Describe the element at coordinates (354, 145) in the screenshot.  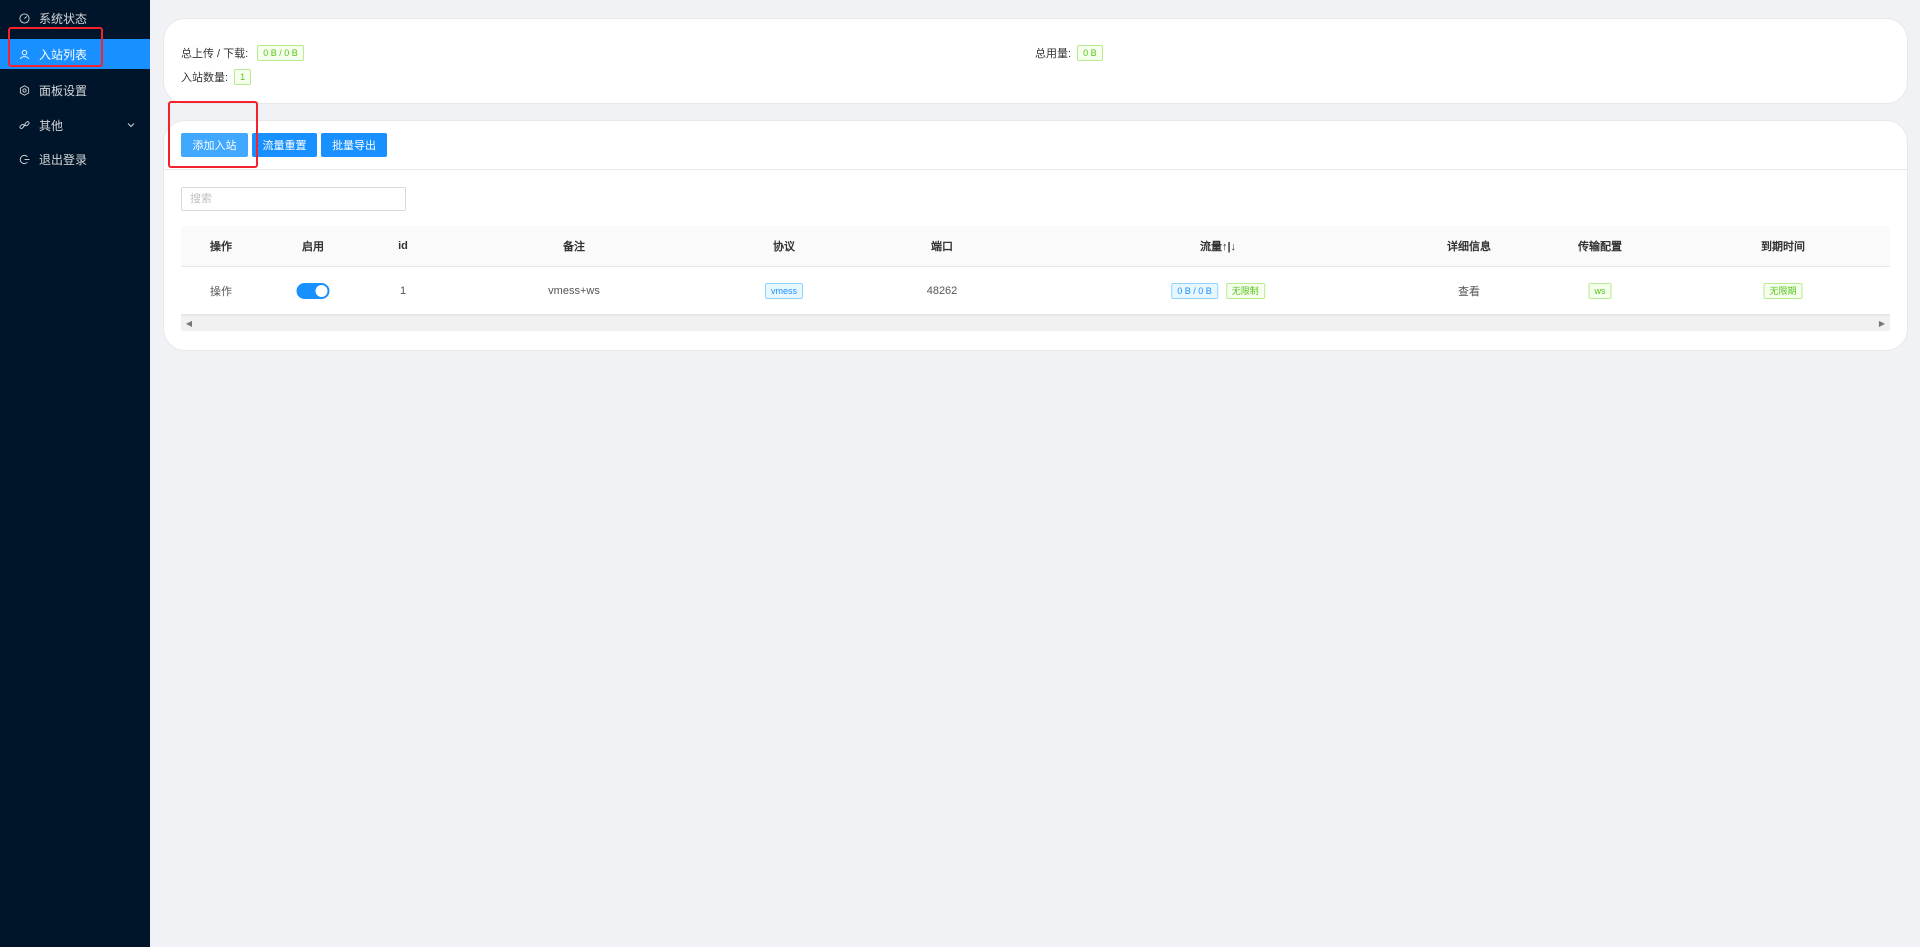
I see `batch-export-button: 批量导出` at that location.